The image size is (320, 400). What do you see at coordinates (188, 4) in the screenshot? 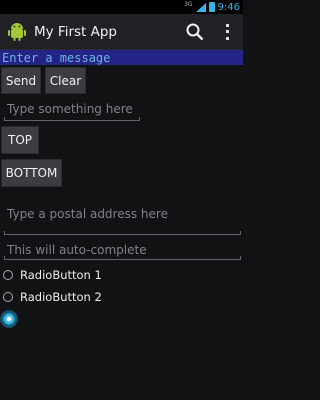
I see `network-type: 3G` at bounding box center [188, 4].